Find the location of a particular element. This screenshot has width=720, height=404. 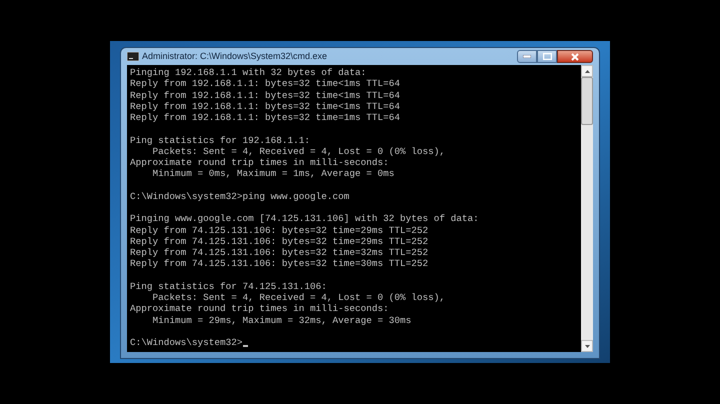

close-button is located at coordinates (575, 56).